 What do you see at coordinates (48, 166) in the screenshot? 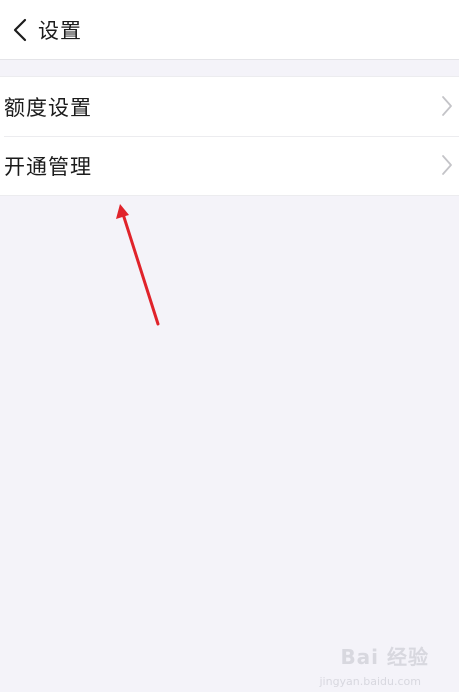
I see `list-item-label: 开通管理` at bounding box center [48, 166].